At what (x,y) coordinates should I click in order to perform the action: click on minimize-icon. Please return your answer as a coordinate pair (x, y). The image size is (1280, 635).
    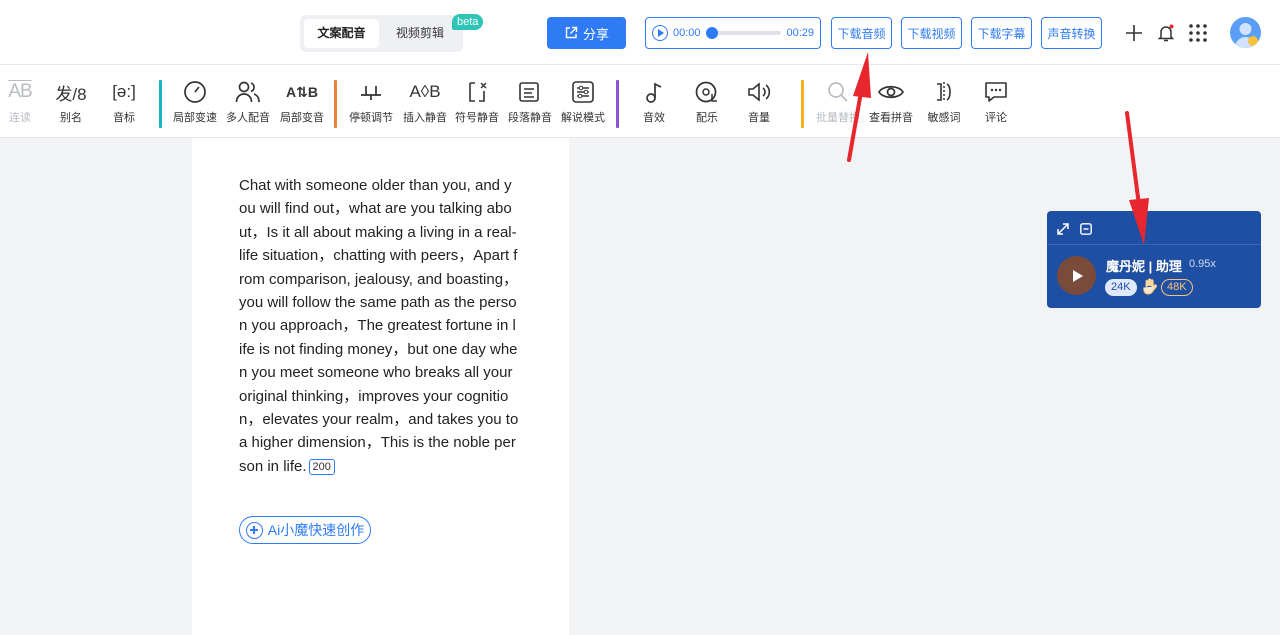
    Looking at the image, I should click on (1086, 229).